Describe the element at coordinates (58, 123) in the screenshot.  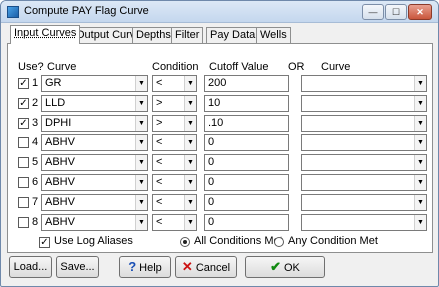
I see `curve-value: DPHI` at that location.